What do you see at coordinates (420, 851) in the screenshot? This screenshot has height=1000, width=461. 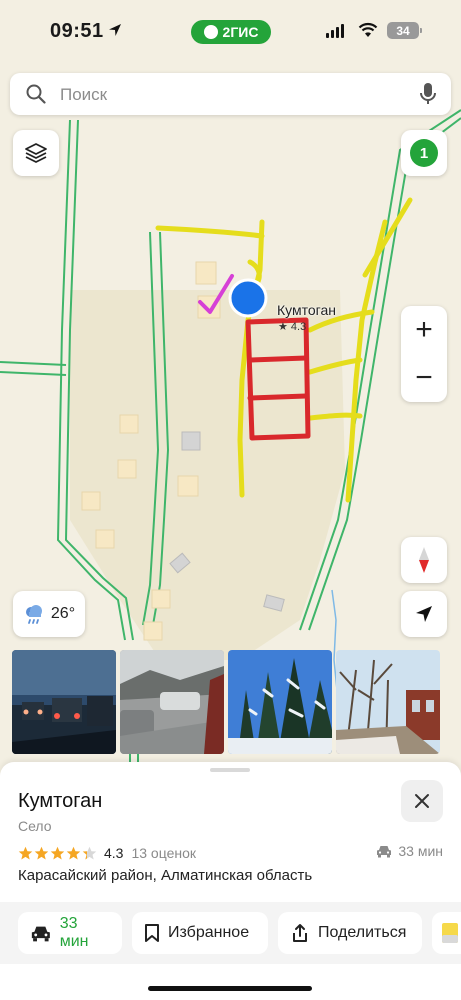 I see `drive-time-value: 33 мин` at bounding box center [420, 851].